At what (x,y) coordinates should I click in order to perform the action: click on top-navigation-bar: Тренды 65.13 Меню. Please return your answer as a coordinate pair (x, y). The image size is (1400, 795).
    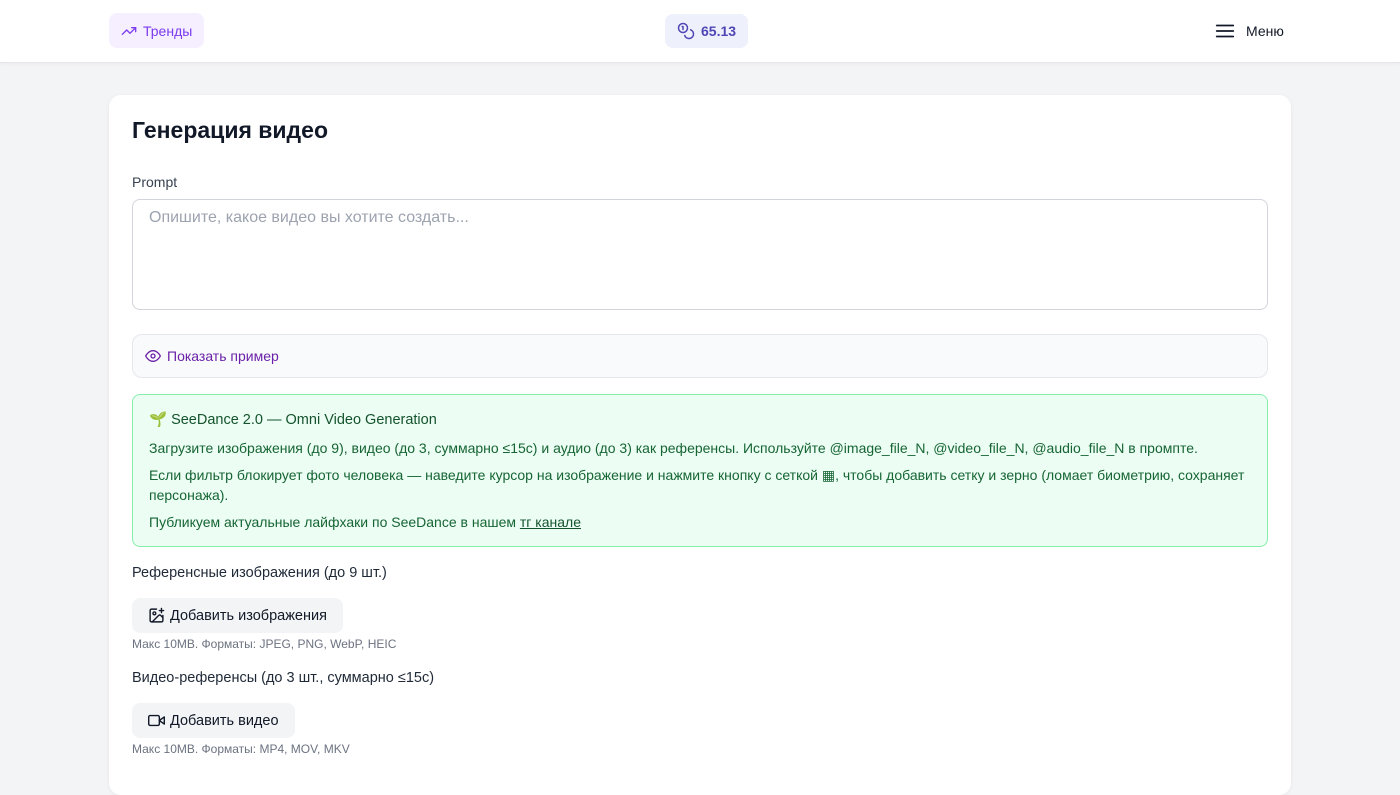
    Looking at the image, I should click on (700, 31).